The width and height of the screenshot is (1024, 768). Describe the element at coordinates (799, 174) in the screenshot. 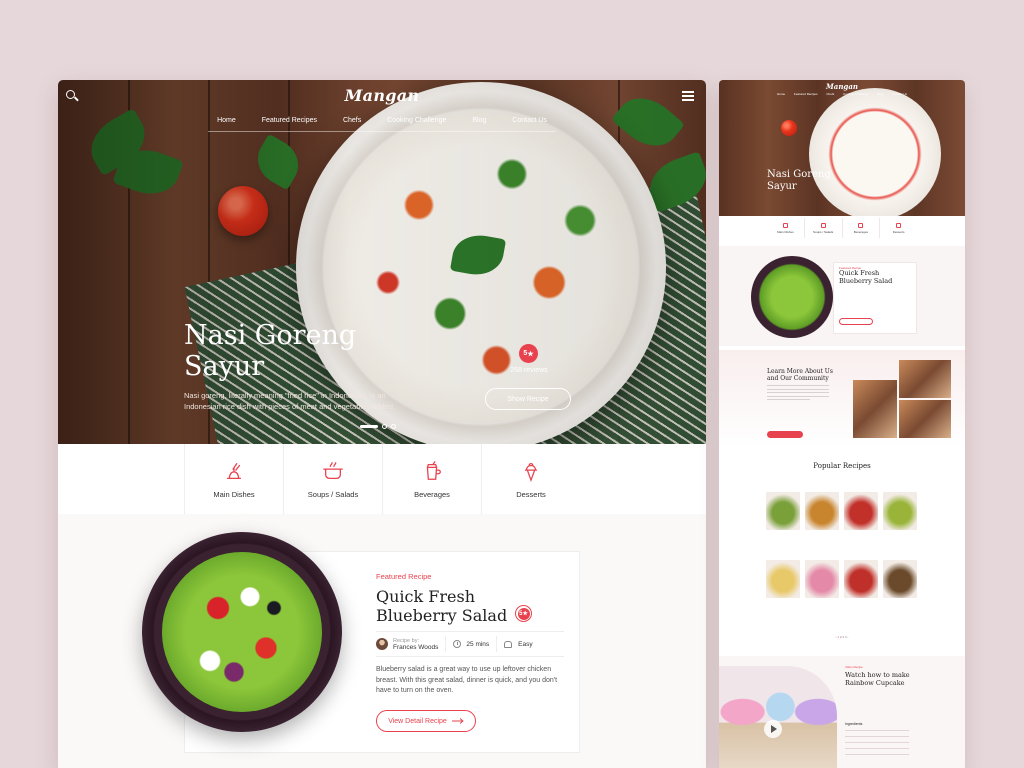

I see `preview-hero-line: Nasi Goreng` at that location.